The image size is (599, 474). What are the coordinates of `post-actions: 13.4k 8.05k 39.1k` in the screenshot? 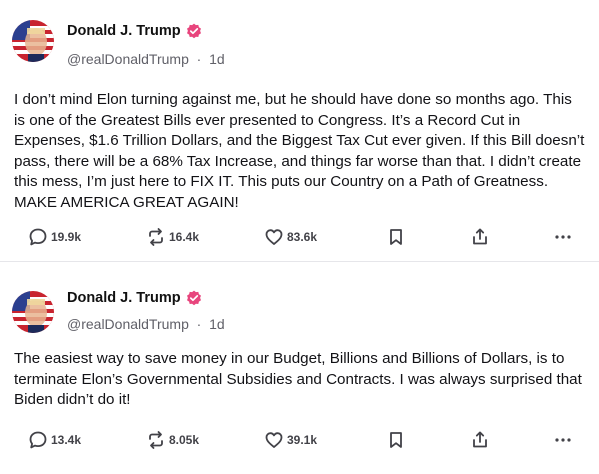 It's located at (299, 440).